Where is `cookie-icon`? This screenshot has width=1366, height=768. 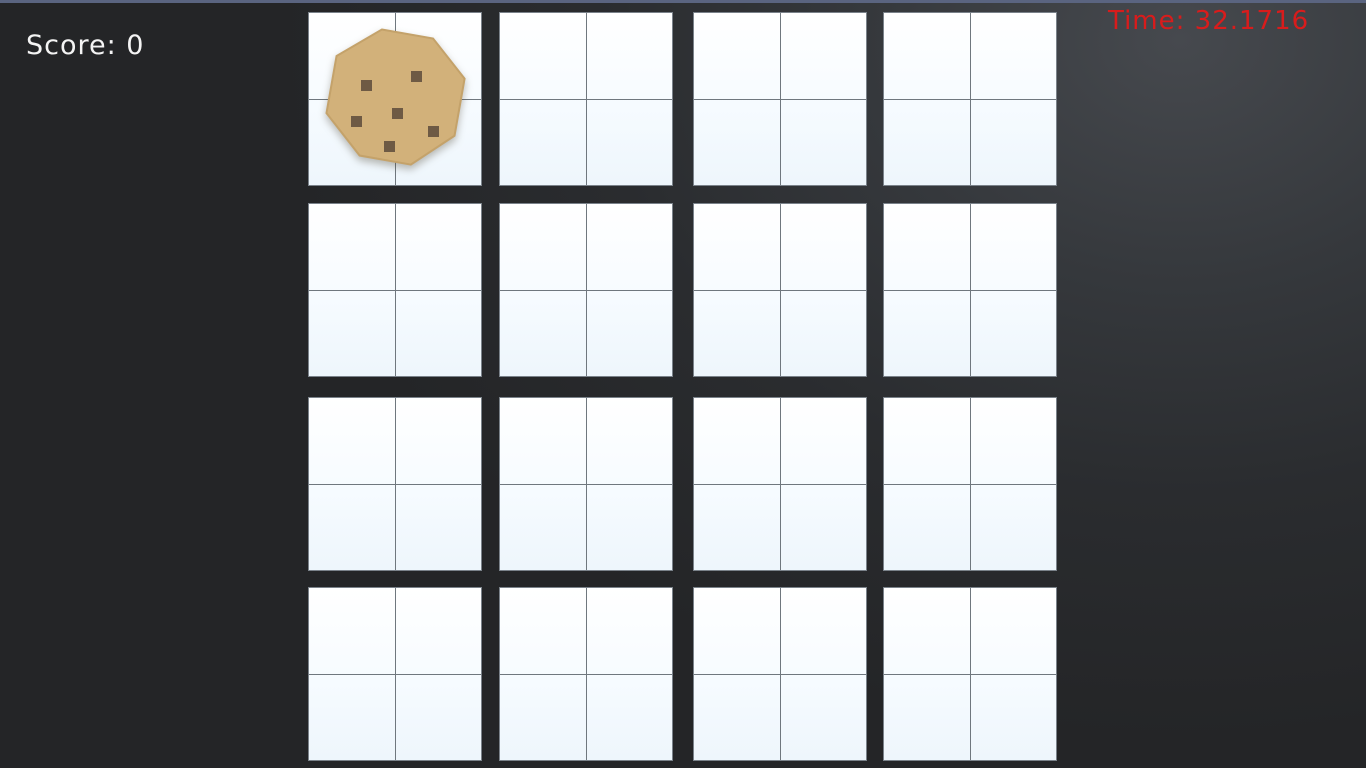
cookie-icon is located at coordinates (396, 99).